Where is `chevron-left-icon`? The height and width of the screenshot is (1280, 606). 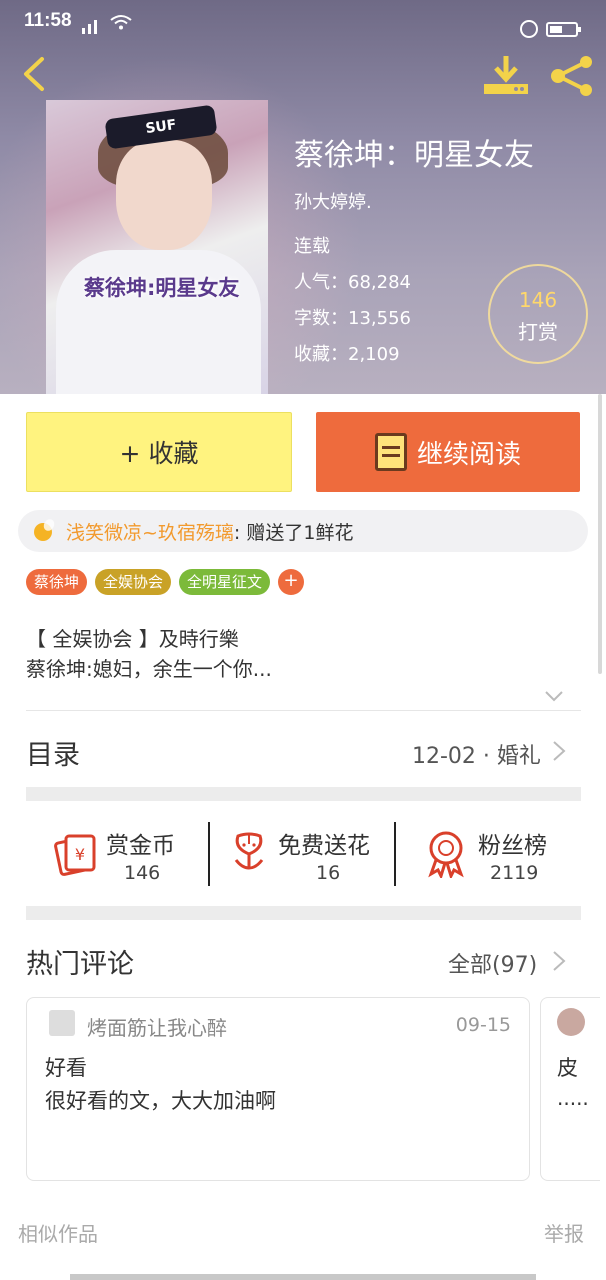 chevron-left-icon is located at coordinates (34, 74).